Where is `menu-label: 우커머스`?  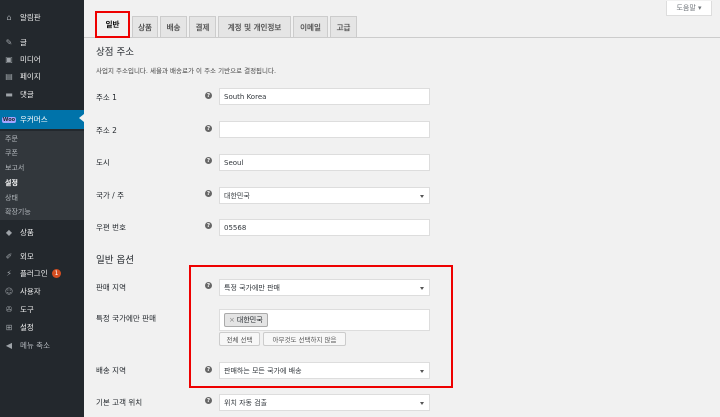
menu-label: 우커머스 is located at coordinates (34, 119).